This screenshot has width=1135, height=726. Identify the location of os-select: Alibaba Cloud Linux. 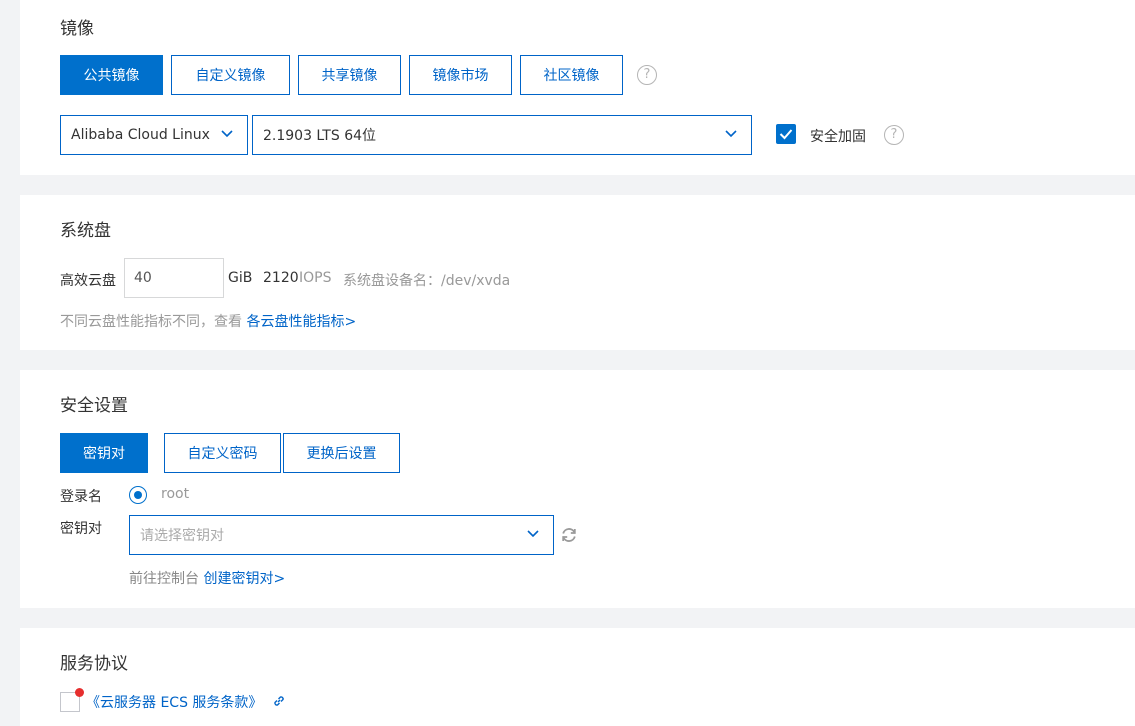
(154, 135).